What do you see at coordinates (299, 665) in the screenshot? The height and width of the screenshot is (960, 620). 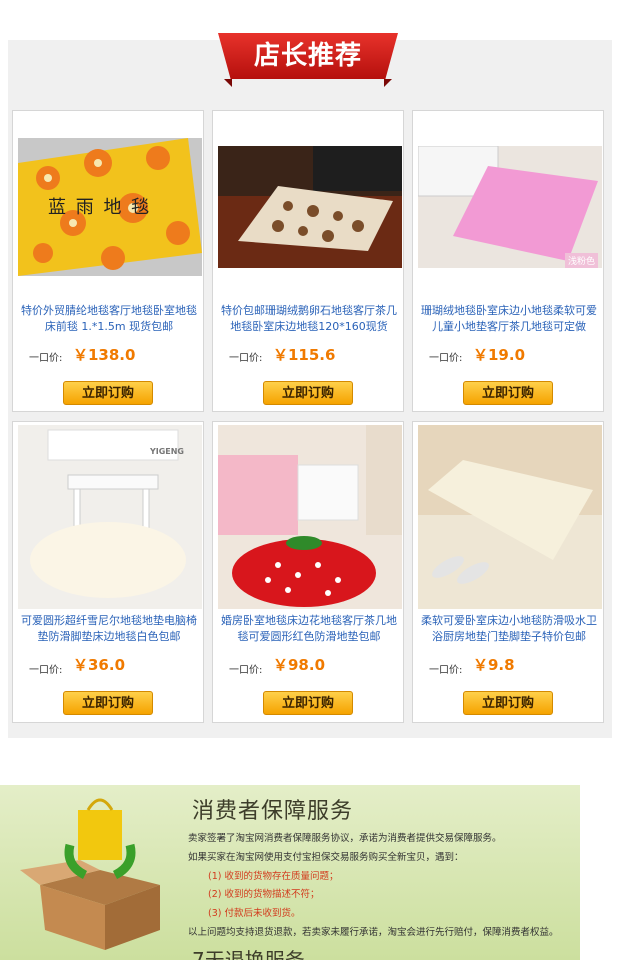 I see `product-price: ￥98.0` at bounding box center [299, 665].